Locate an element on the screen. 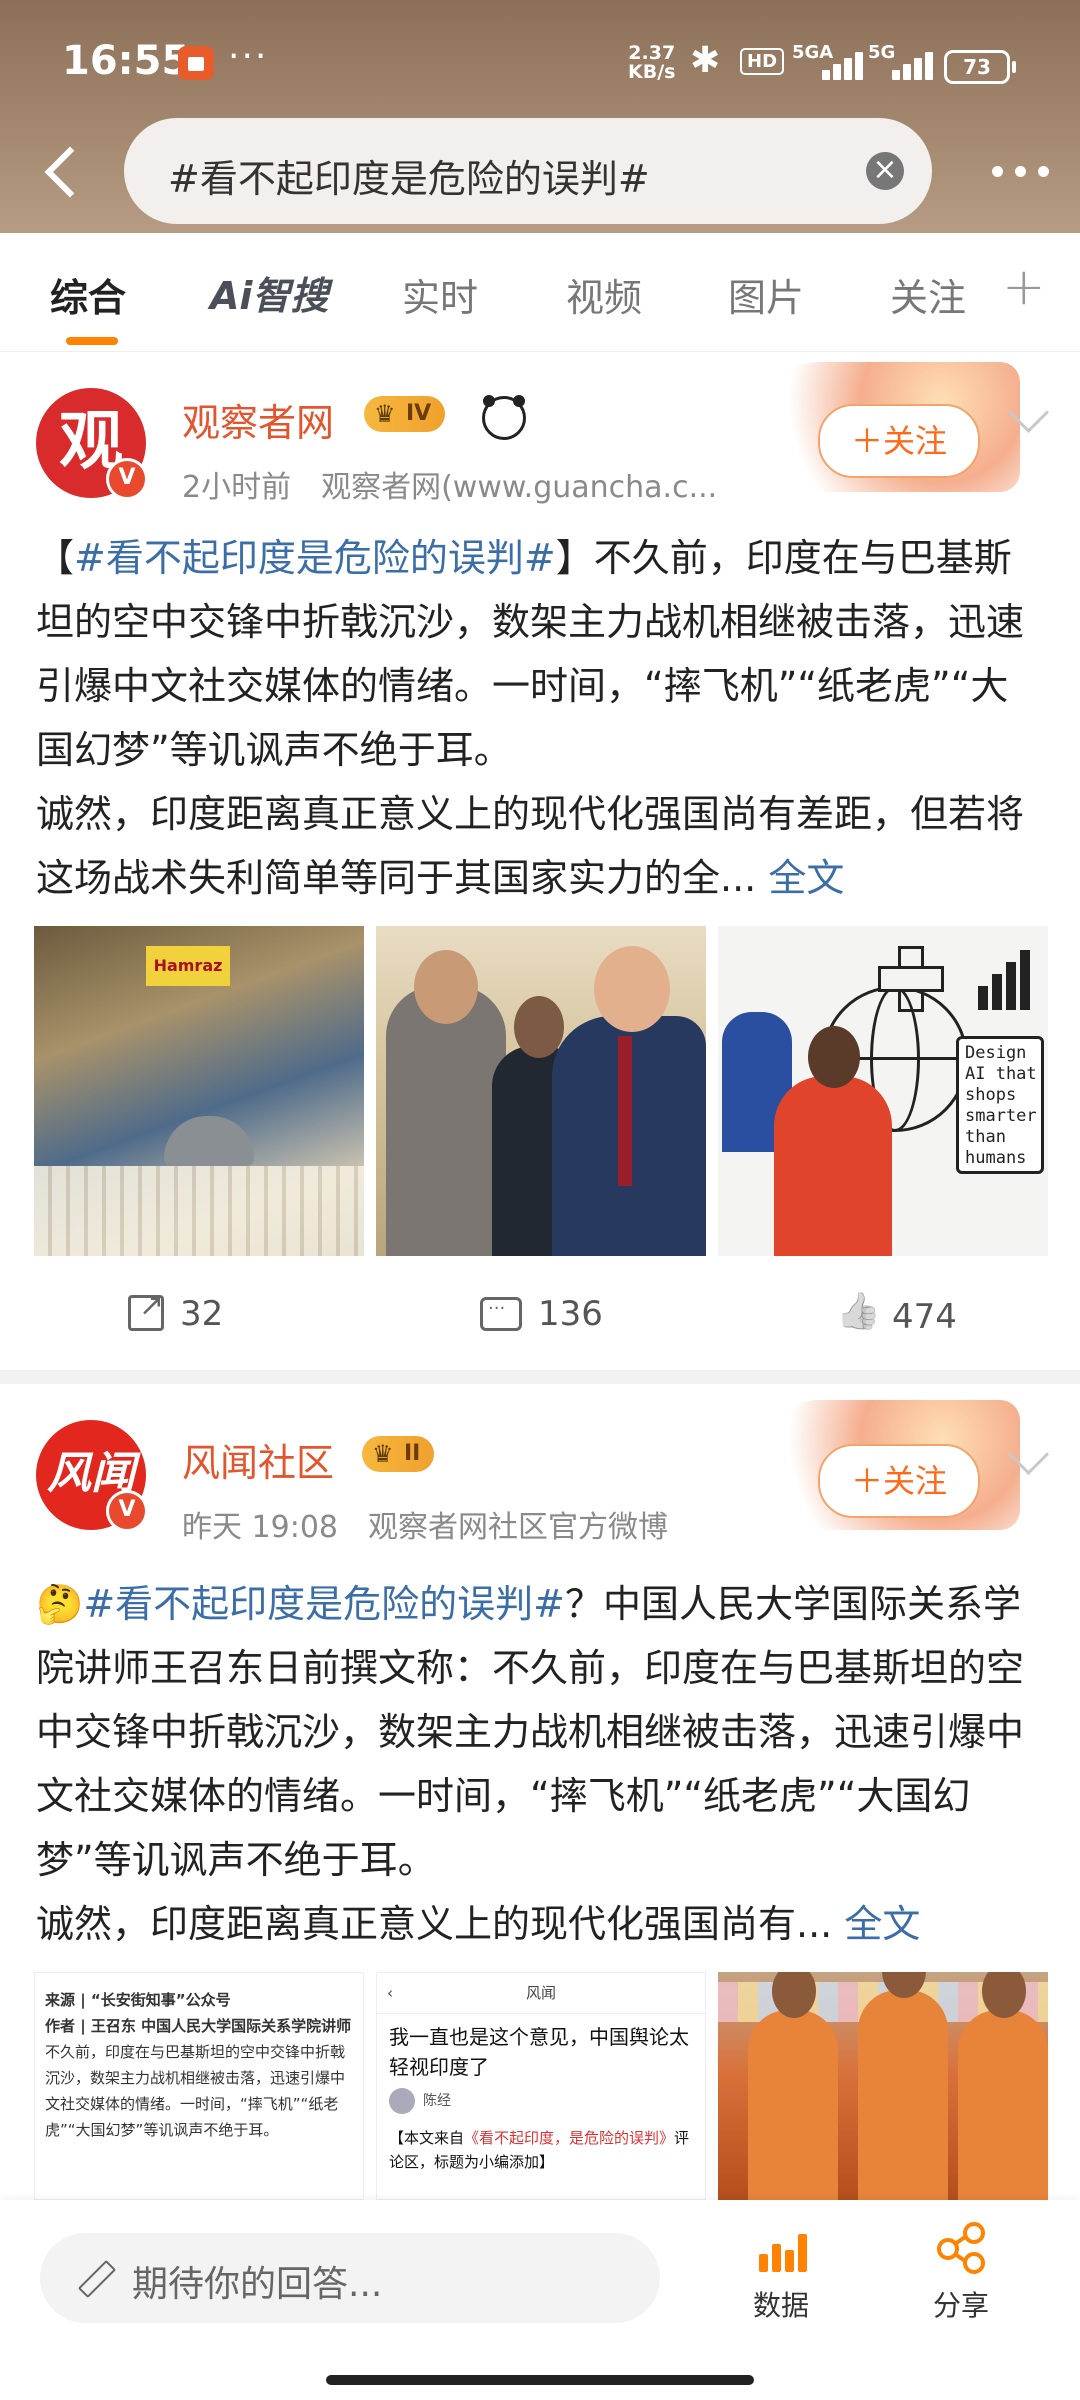 Image resolution: width=1080 pixels, height=2400 pixels. pencil-icon is located at coordinates (95, 2276).